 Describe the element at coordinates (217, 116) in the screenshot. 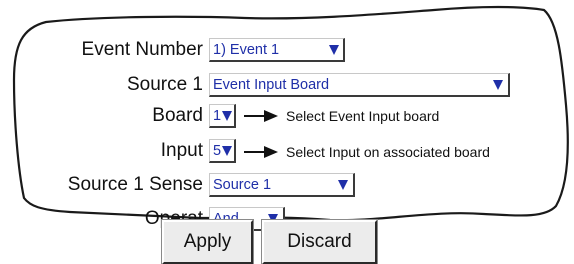

I see `board-value: 1` at that location.